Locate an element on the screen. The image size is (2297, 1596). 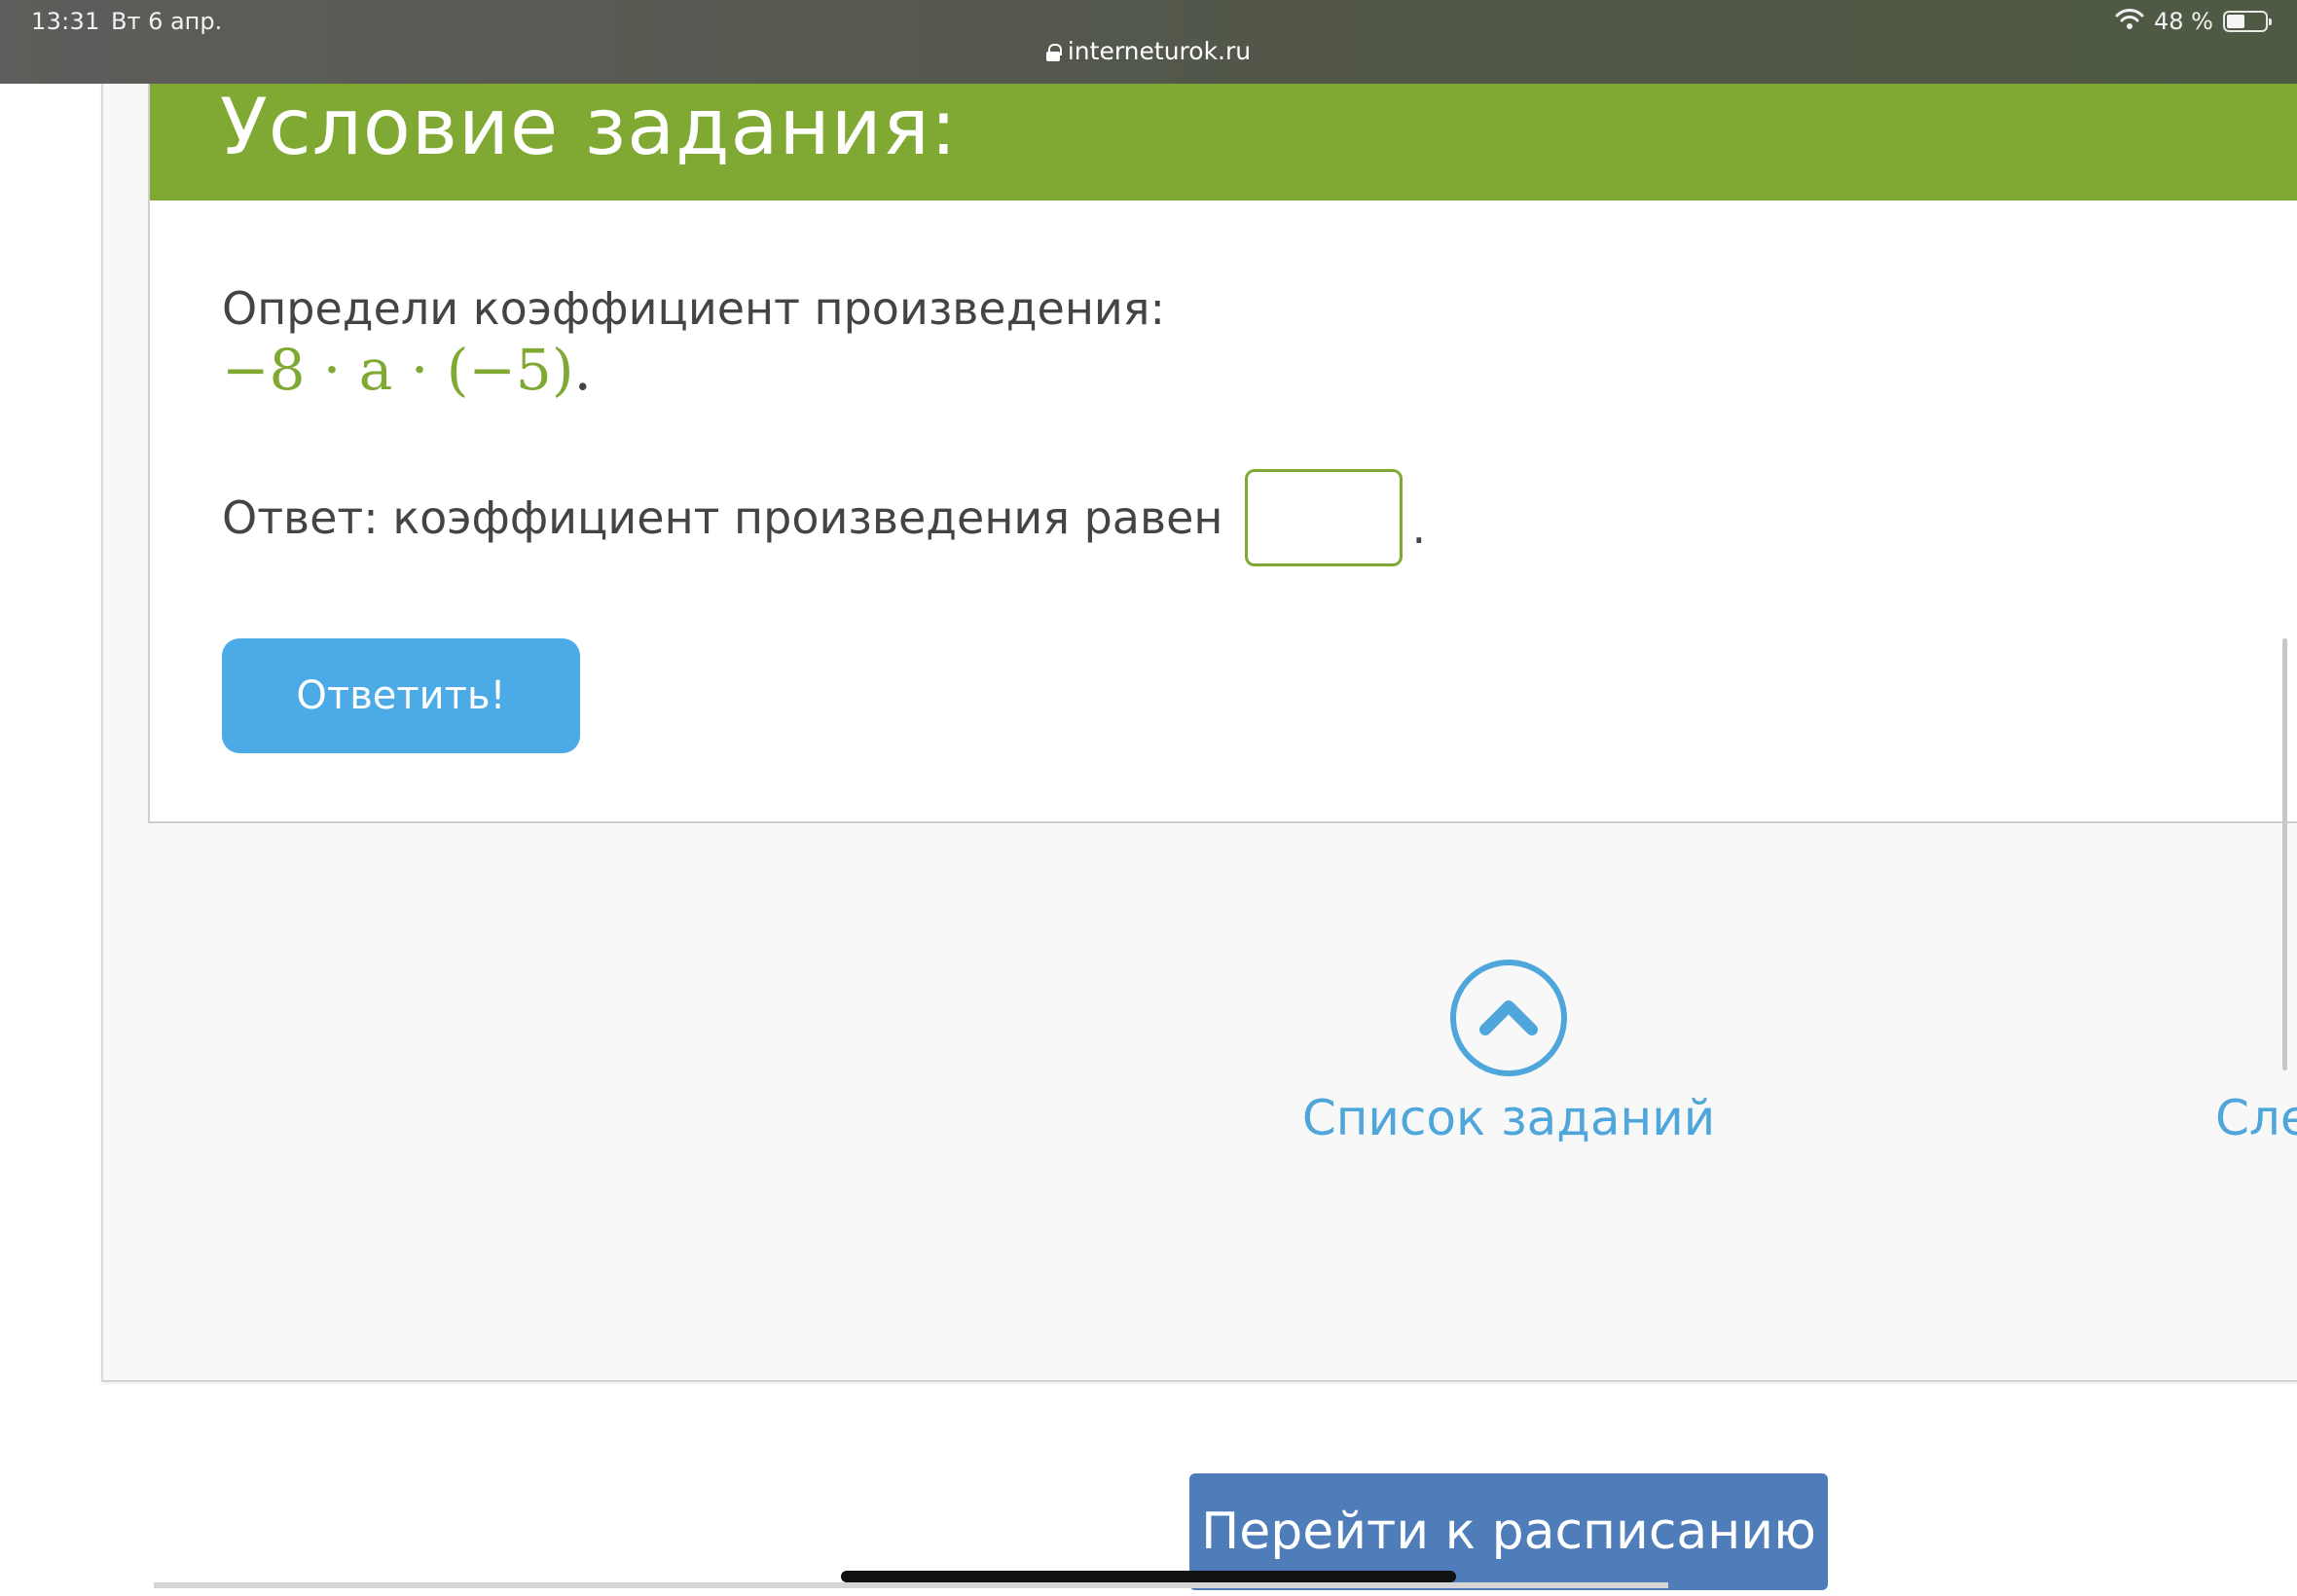
submit-answer-button: Ответить! is located at coordinates (401, 696).